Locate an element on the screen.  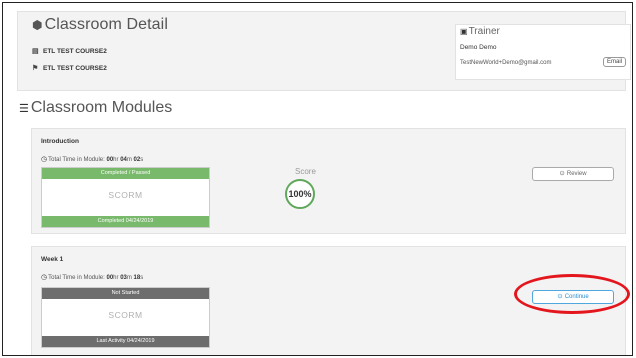
flag-icon: ⚑ is located at coordinates (35, 68).